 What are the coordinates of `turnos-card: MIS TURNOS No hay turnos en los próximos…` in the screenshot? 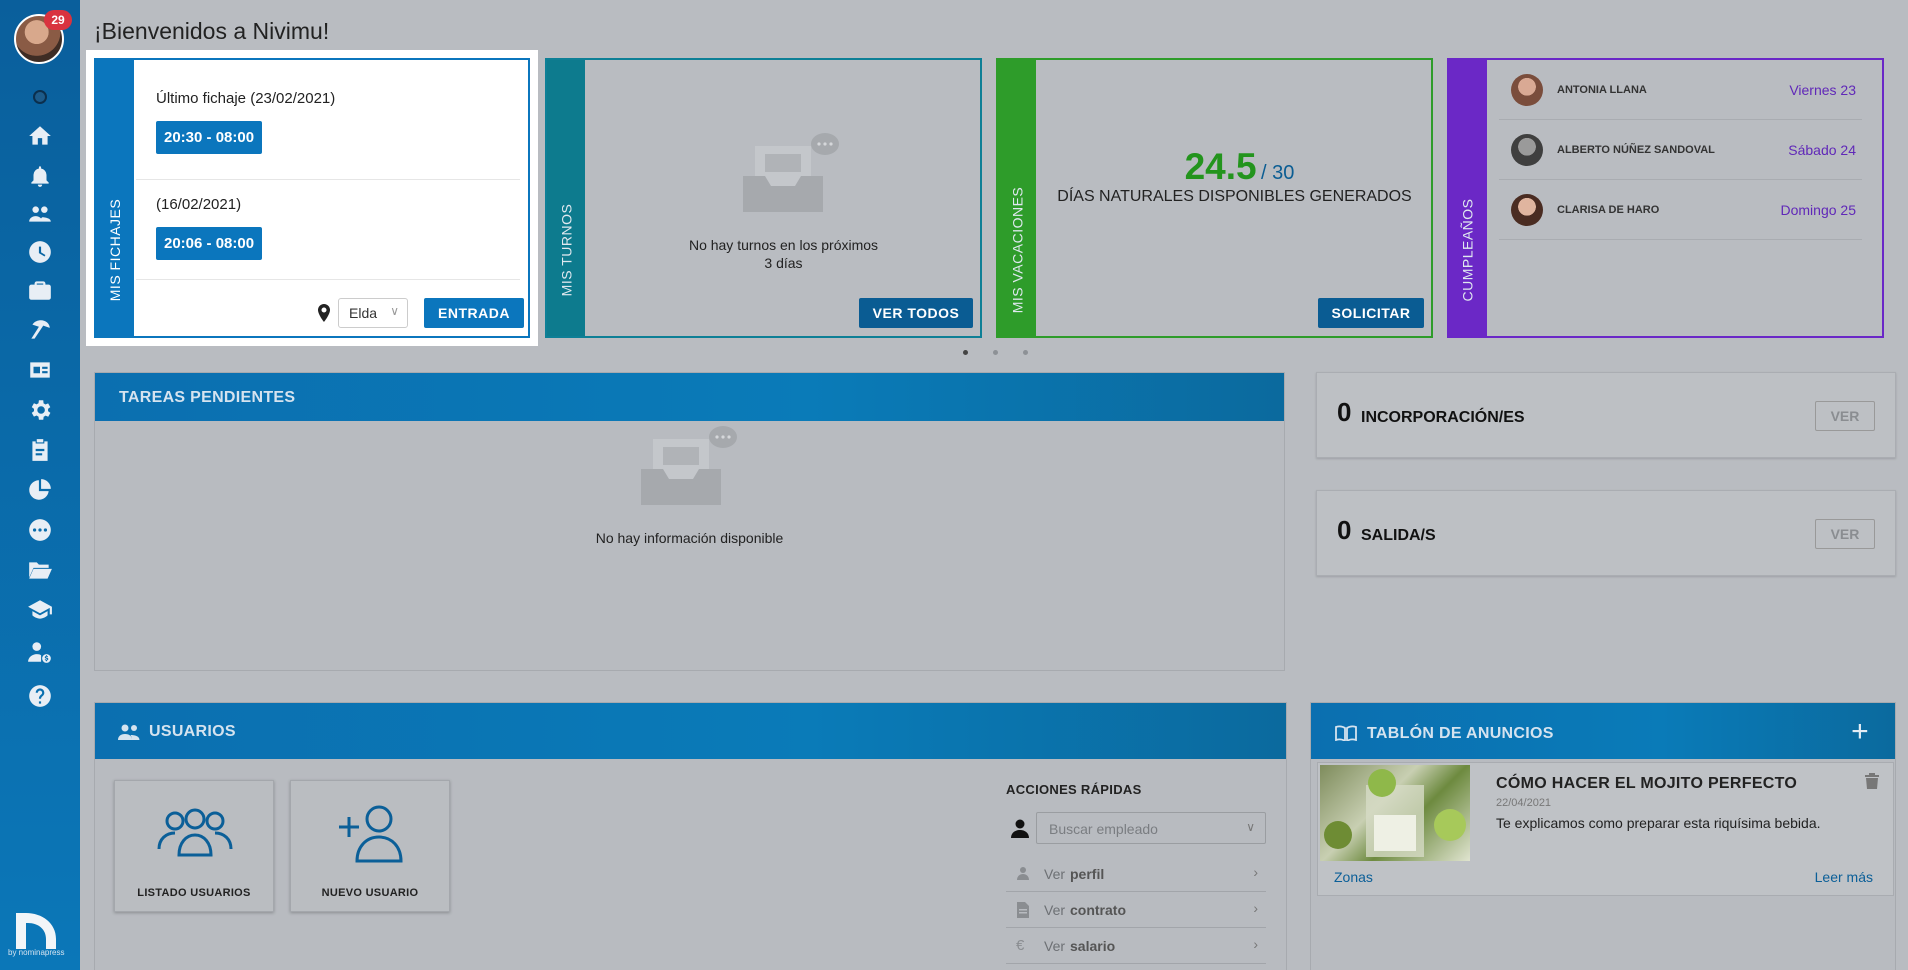 It's located at (763, 198).